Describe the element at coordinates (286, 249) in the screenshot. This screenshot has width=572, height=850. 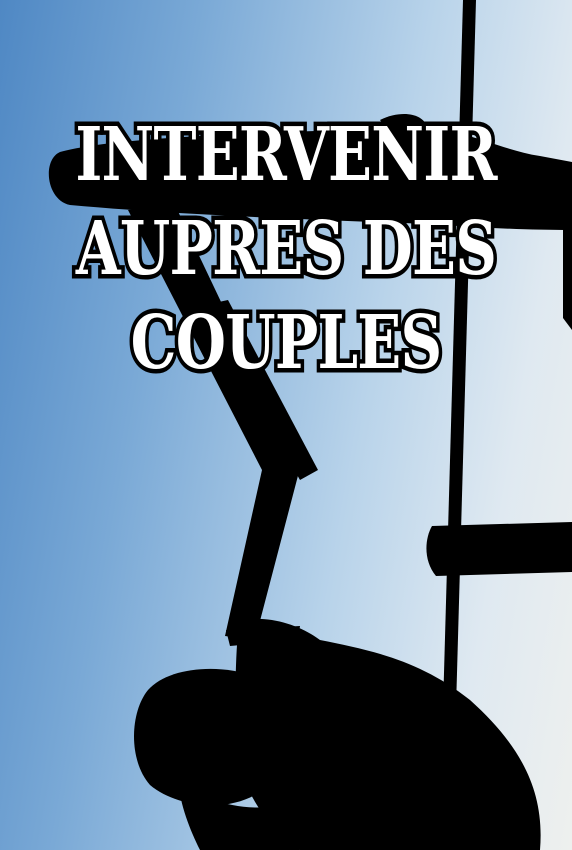
I see `title-line-2: AUPRES DES` at that location.